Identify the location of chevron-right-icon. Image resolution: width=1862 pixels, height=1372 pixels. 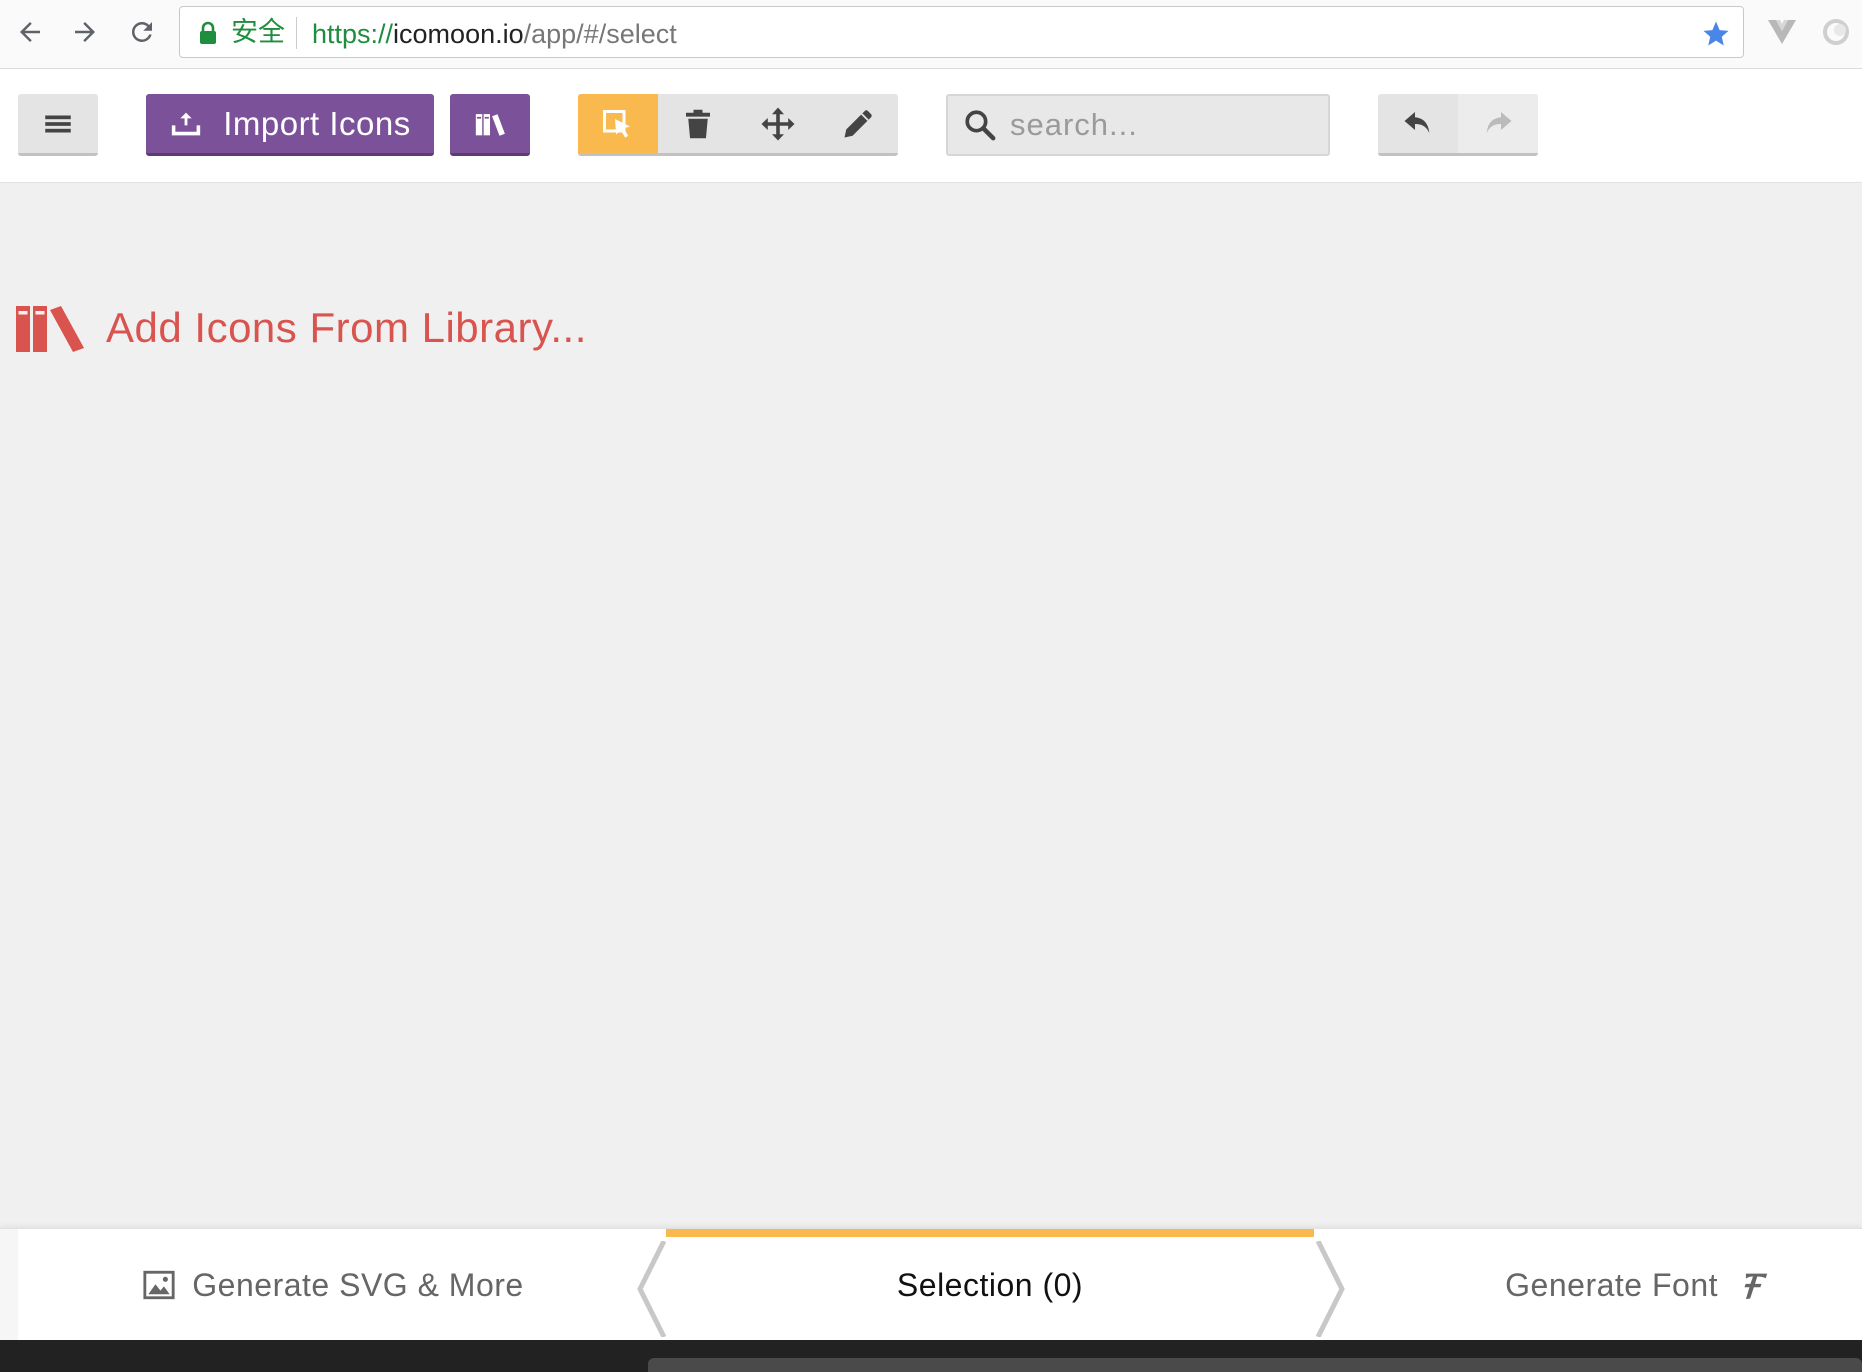
(1330, 1289).